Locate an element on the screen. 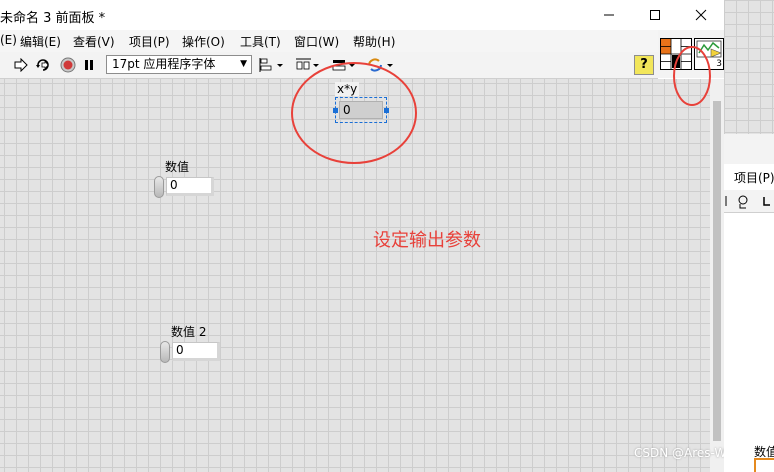 The image size is (774, 472). control1-value: 0 is located at coordinates (190, 186).